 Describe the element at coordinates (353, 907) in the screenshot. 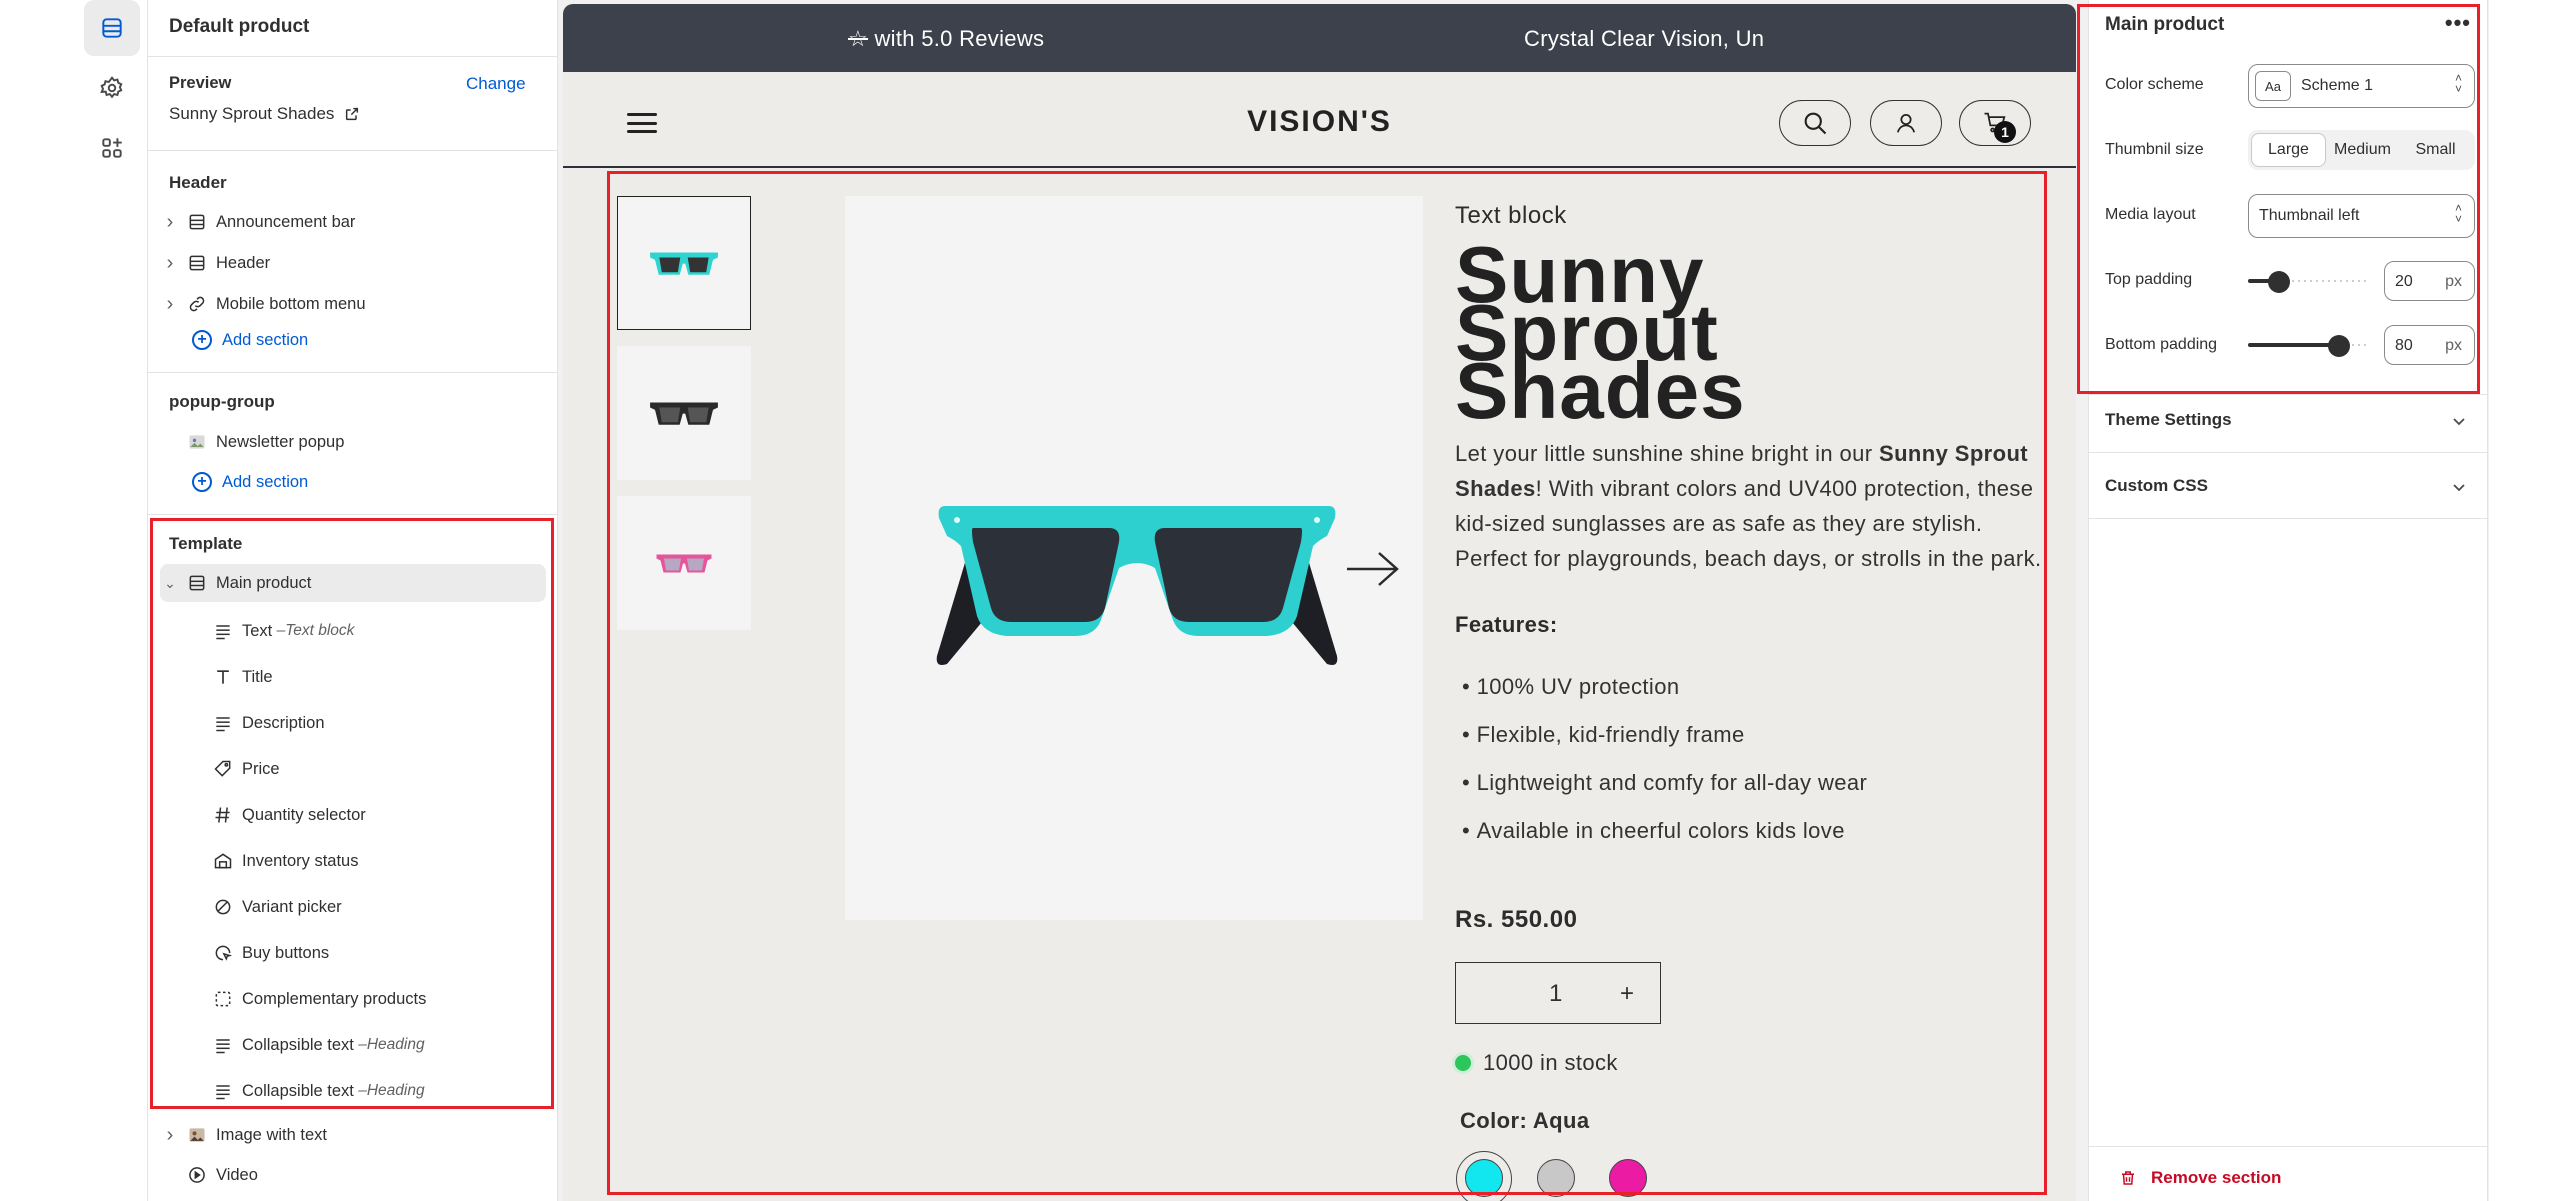

I see `block-item-variant-picker: Variant picker` at that location.